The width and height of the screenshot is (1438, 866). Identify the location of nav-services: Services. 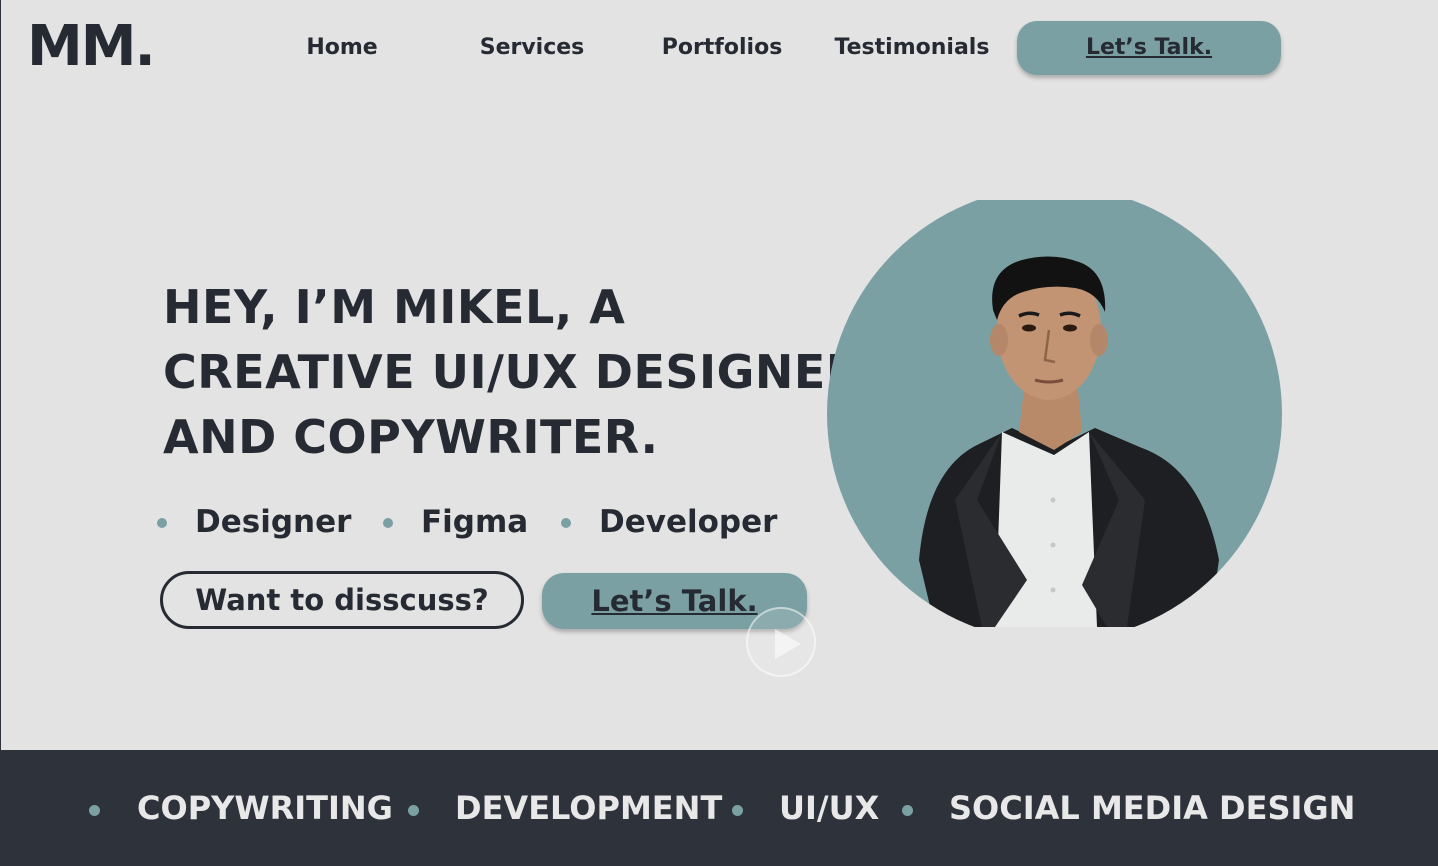
(532, 48).